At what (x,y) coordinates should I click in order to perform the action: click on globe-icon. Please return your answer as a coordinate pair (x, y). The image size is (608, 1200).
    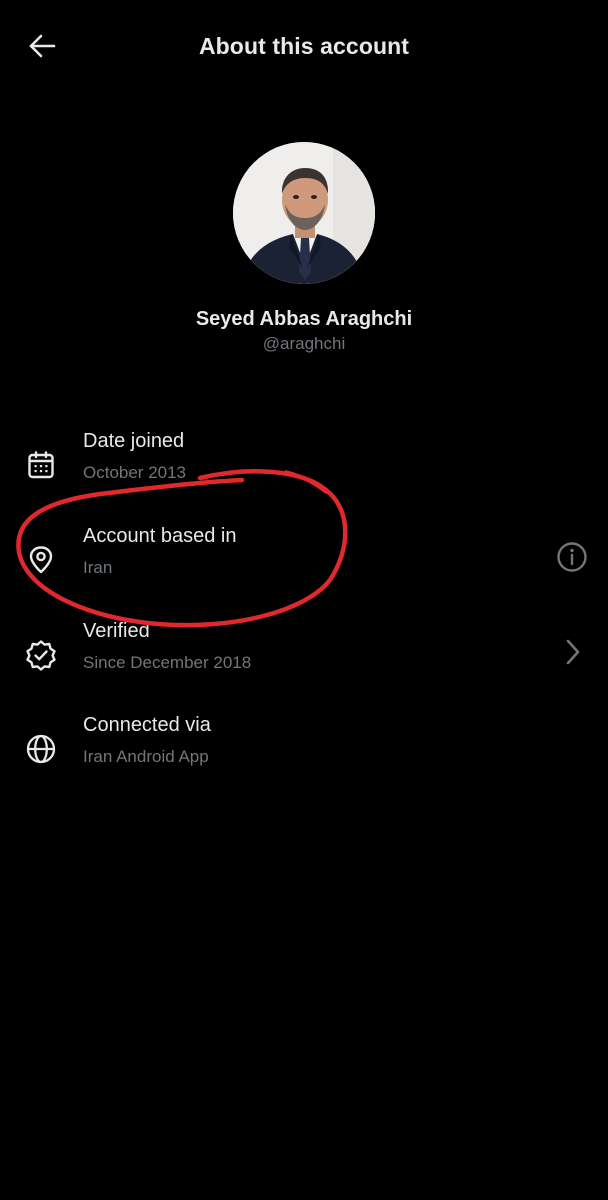
    Looking at the image, I should click on (41, 749).